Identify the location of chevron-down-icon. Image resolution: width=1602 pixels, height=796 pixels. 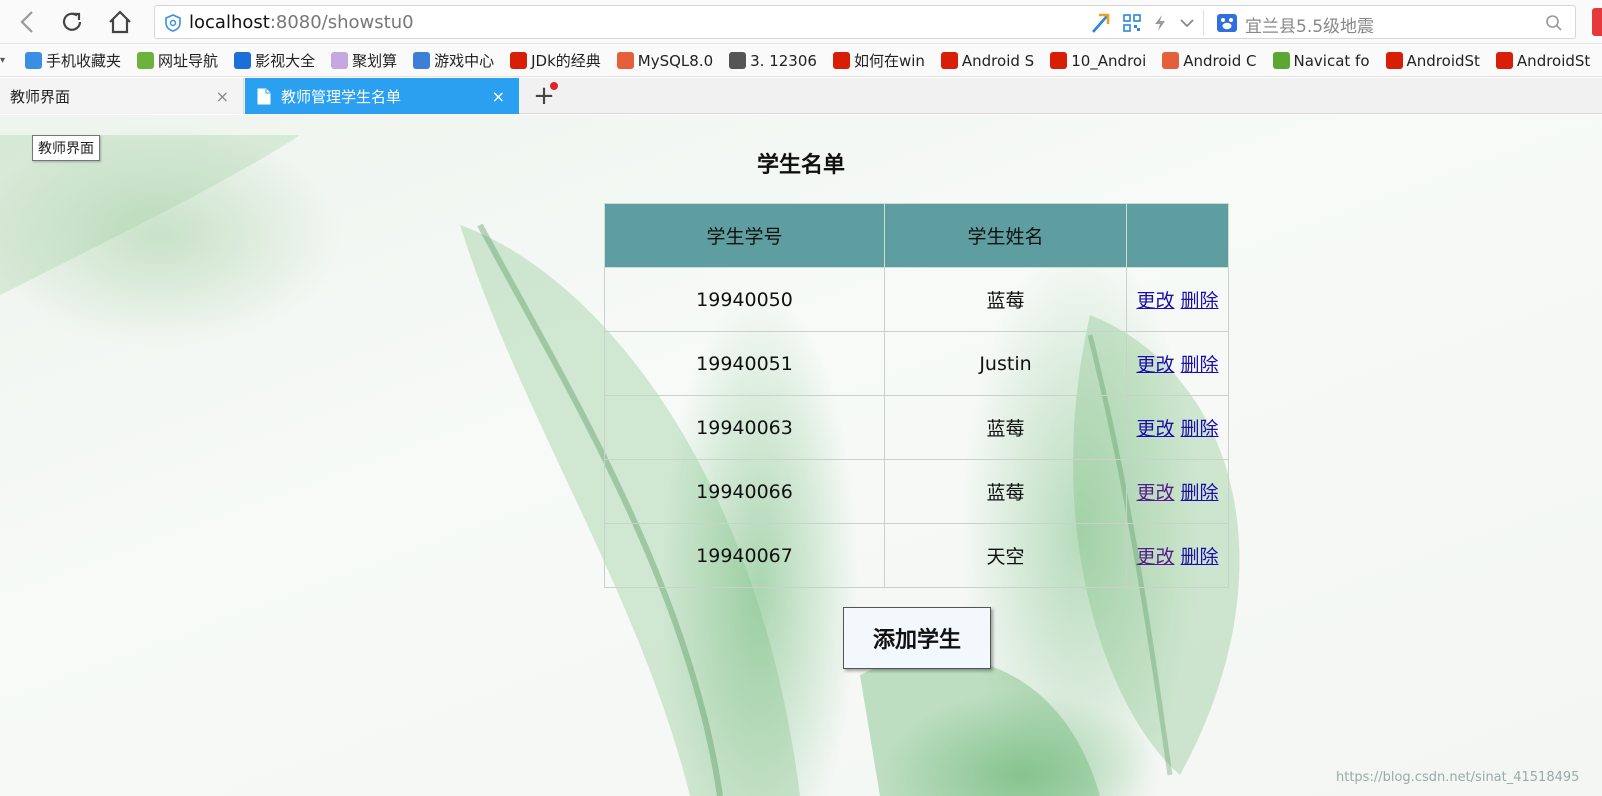
(1187, 23).